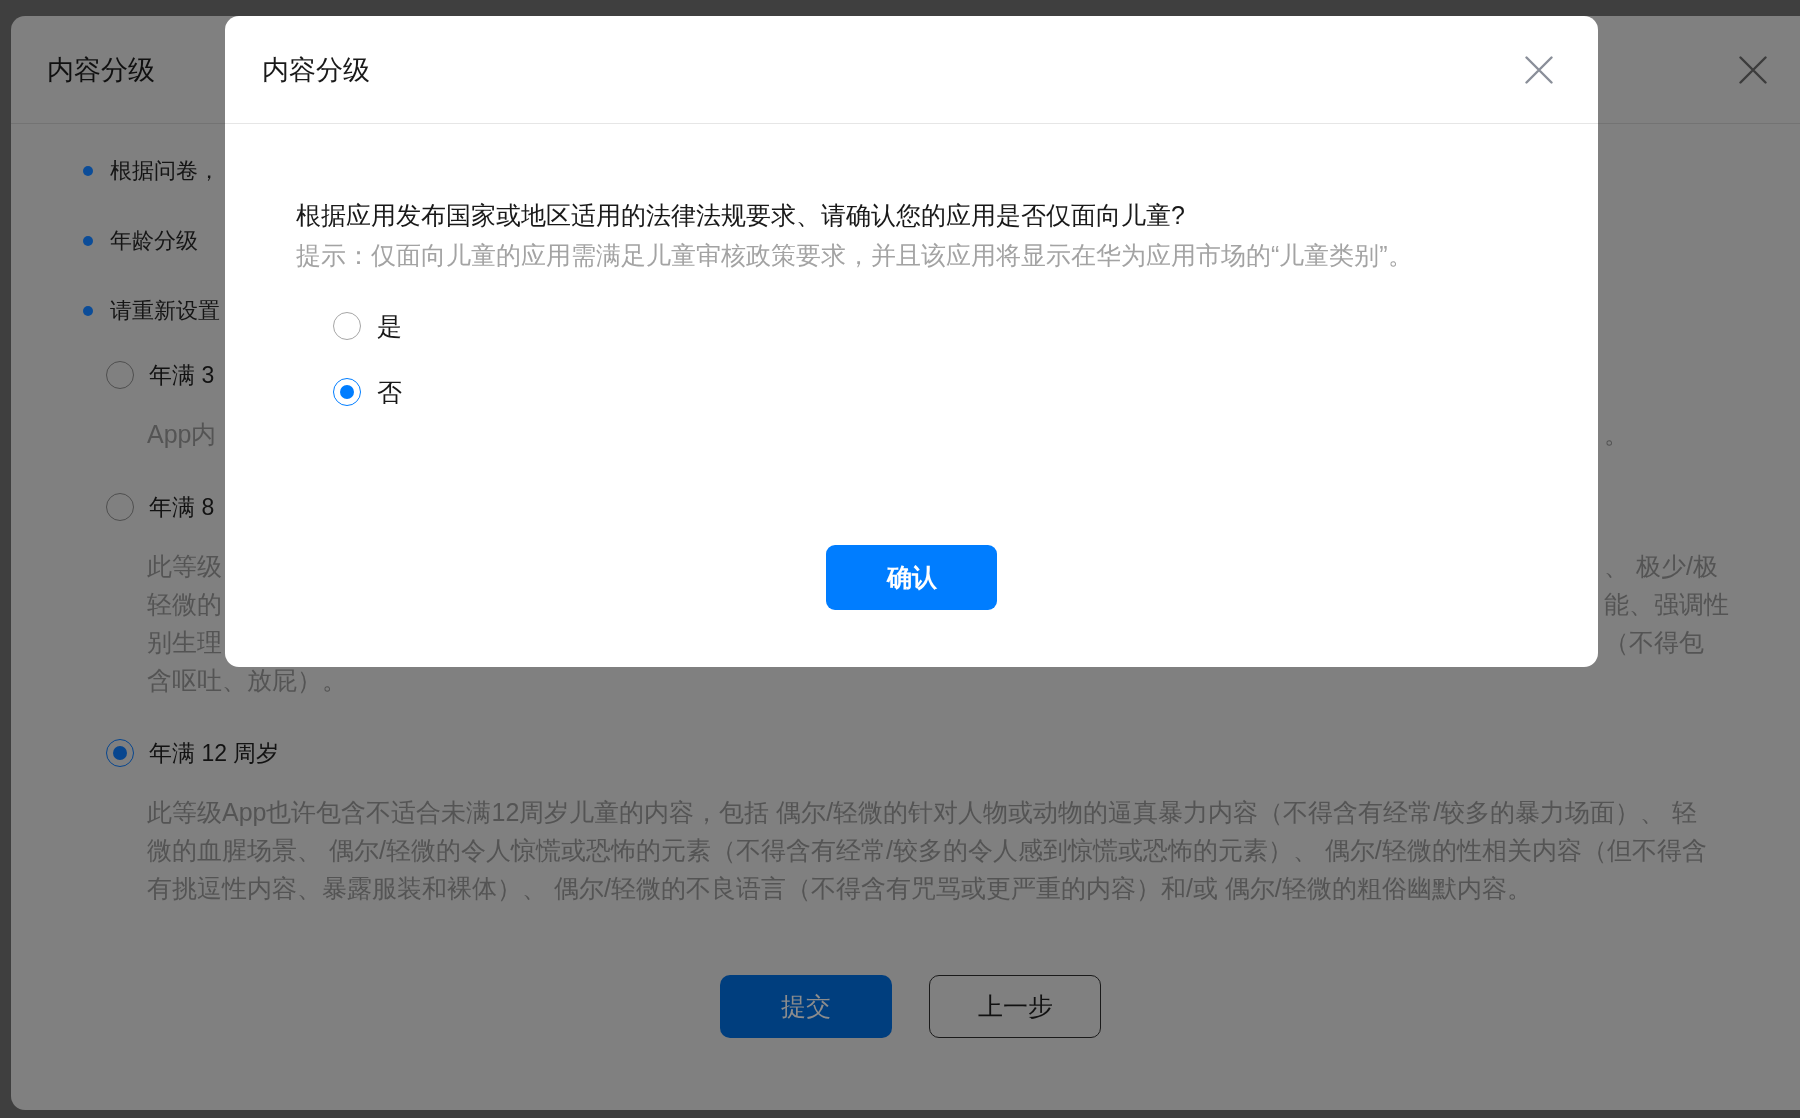 Image resolution: width=1800 pixels, height=1118 pixels. Describe the element at coordinates (740, 215) in the screenshot. I see `question-text: 根据应用发布国家或地区适用的法律法规要求、请确认您的应用是否仅面向儿童?` at that location.